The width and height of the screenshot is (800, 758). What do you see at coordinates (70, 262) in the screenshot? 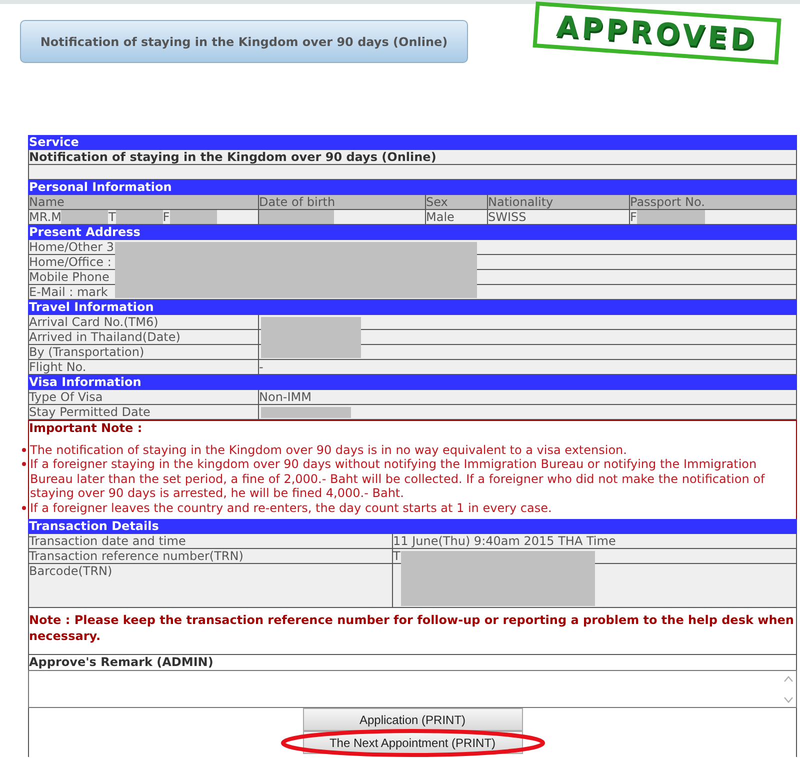
I see `cell-text: Home/Office :` at bounding box center [70, 262].